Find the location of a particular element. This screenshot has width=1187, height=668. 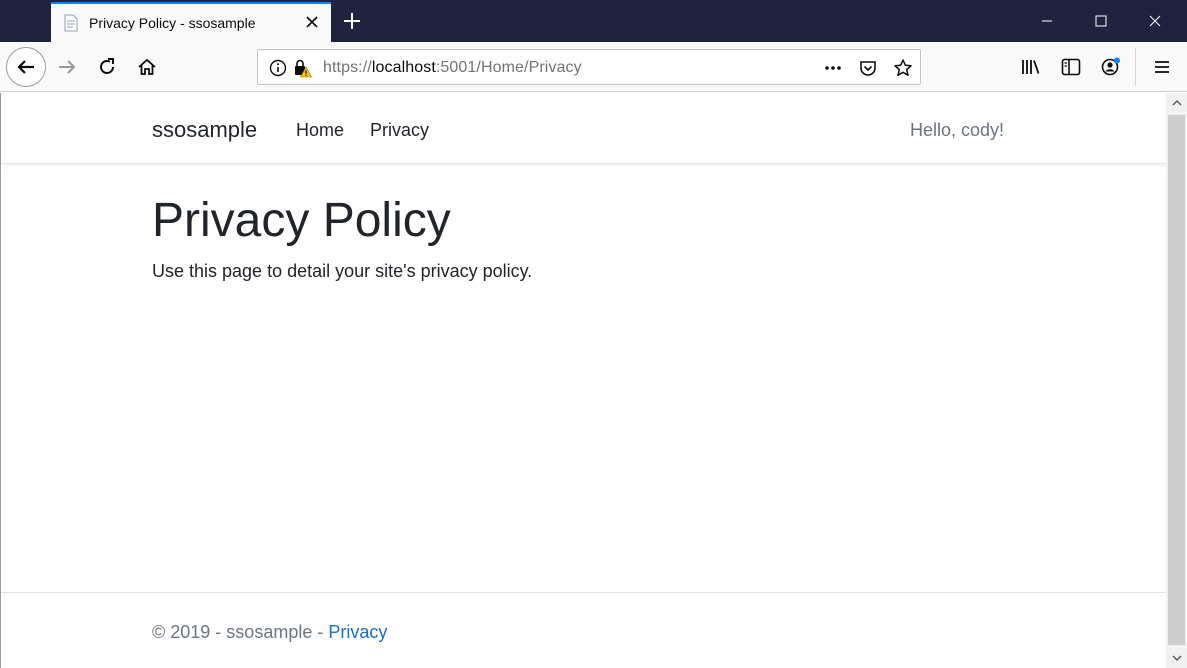

footer-text: © 2019 - ssosample - Privacy is located at coordinates (269, 632).